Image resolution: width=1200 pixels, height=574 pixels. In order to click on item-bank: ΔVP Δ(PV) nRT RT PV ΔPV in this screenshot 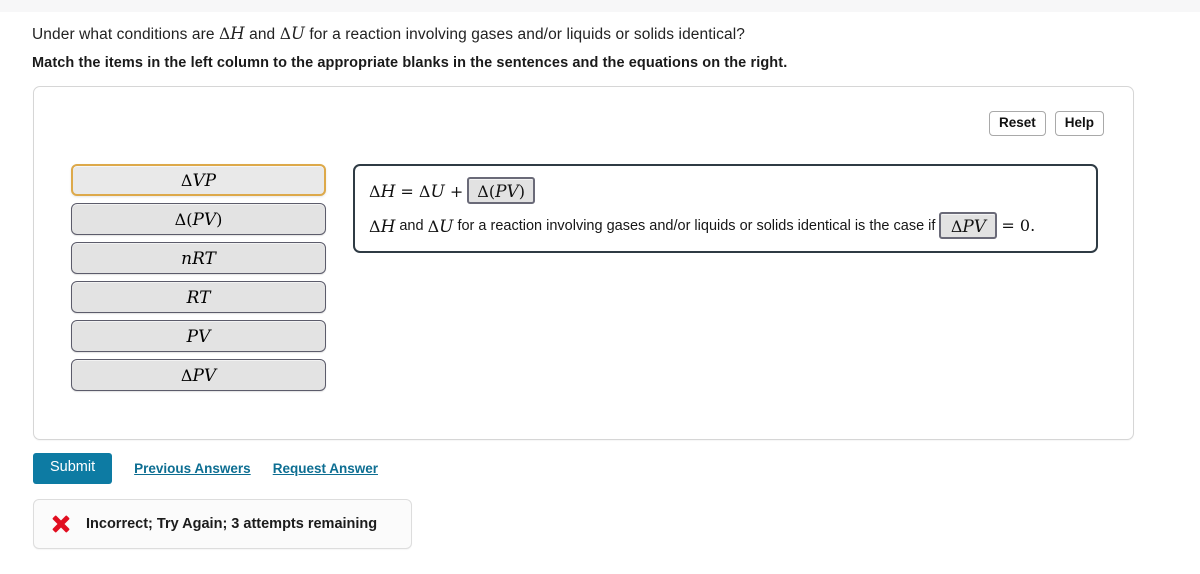, I will do `click(198, 281)`.